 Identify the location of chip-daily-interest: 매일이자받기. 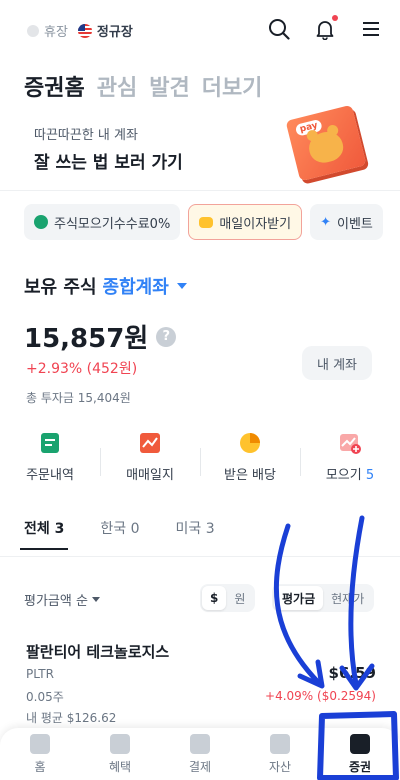
(245, 222).